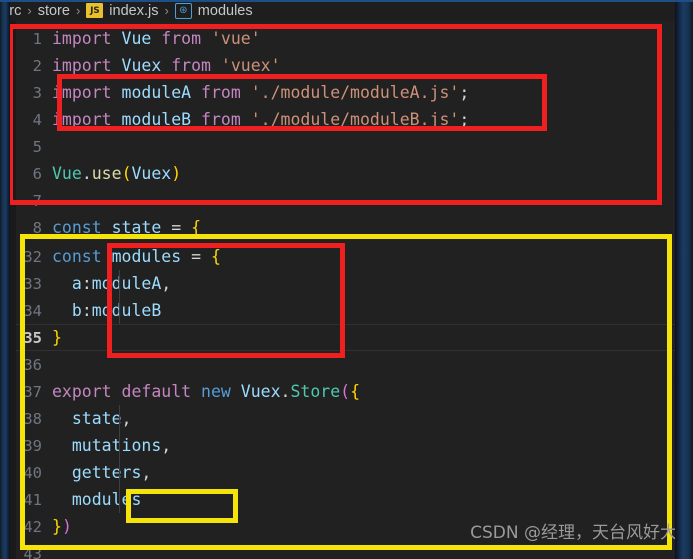 This screenshot has width=693, height=559. What do you see at coordinates (37, 146) in the screenshot?
I see `line-number: 5` at bounding box center [37, 146].